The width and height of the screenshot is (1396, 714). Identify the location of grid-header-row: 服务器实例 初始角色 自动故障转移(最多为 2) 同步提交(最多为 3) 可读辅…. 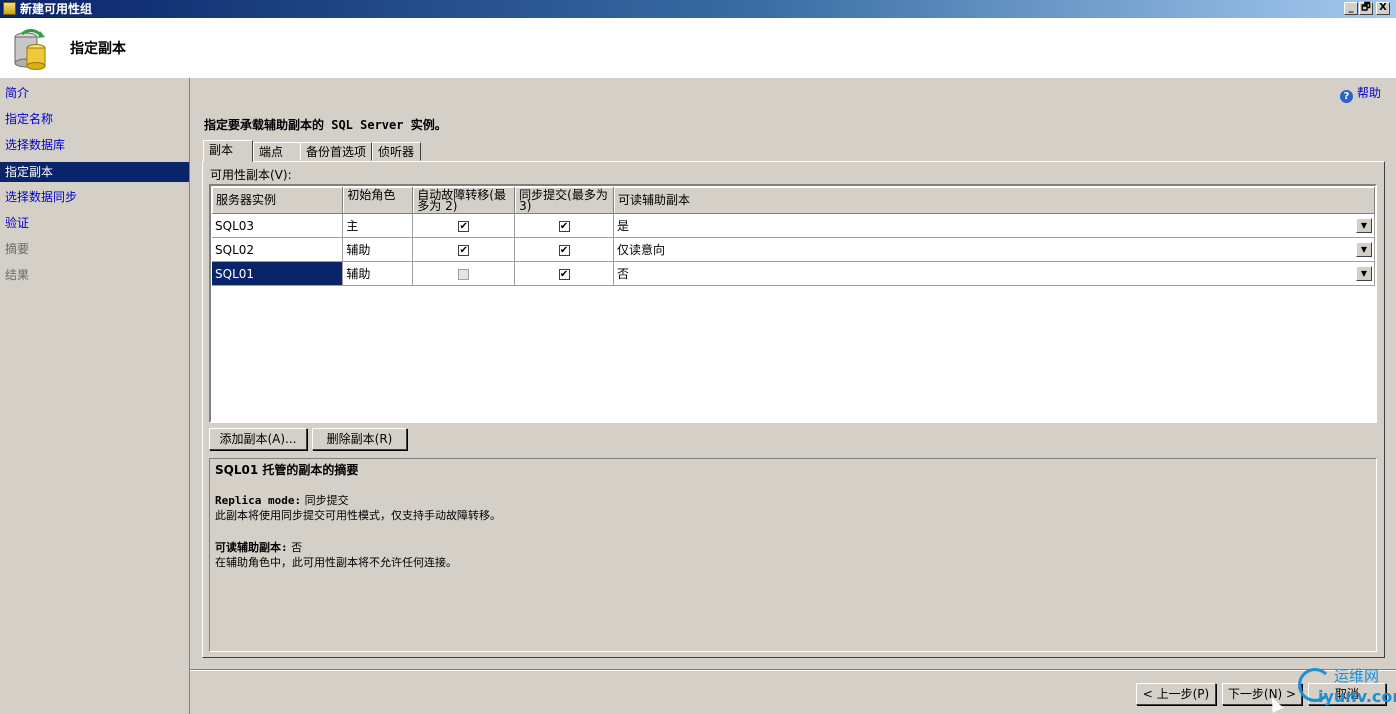
(793, 200).